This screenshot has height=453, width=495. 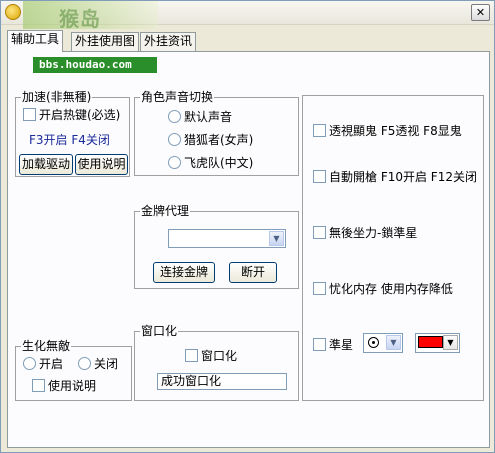 I want to click on hotkey-checkbox-label: 开启热键(必选), so click(x=80, y=115).